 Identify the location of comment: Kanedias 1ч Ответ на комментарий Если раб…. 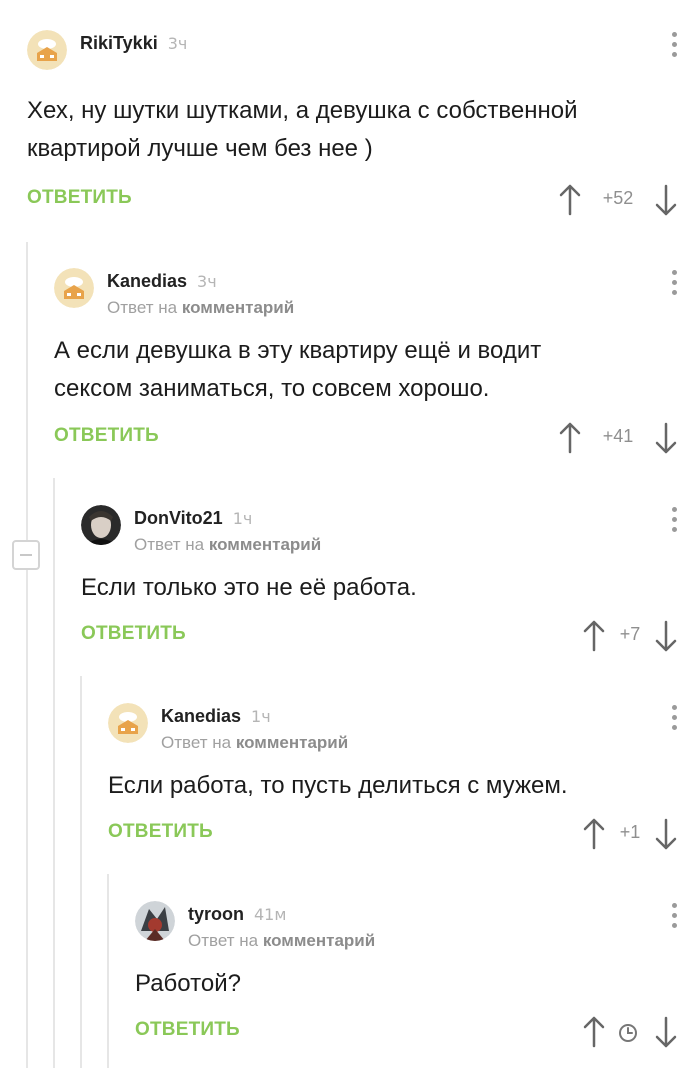
(393, 778).